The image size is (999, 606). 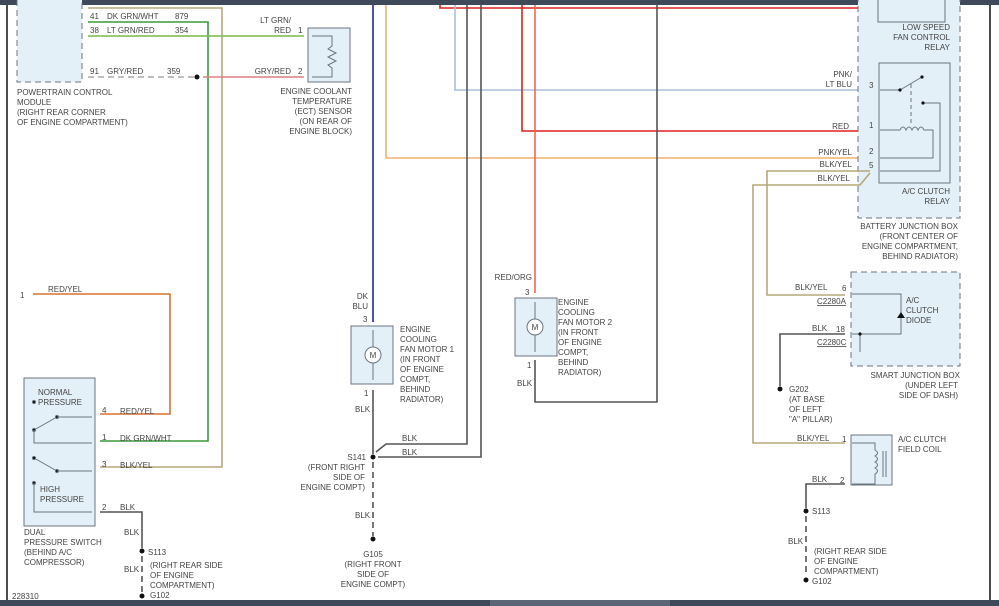 I want to click on svg-text: (UNDER LEFT, so click(x=931, y=385).